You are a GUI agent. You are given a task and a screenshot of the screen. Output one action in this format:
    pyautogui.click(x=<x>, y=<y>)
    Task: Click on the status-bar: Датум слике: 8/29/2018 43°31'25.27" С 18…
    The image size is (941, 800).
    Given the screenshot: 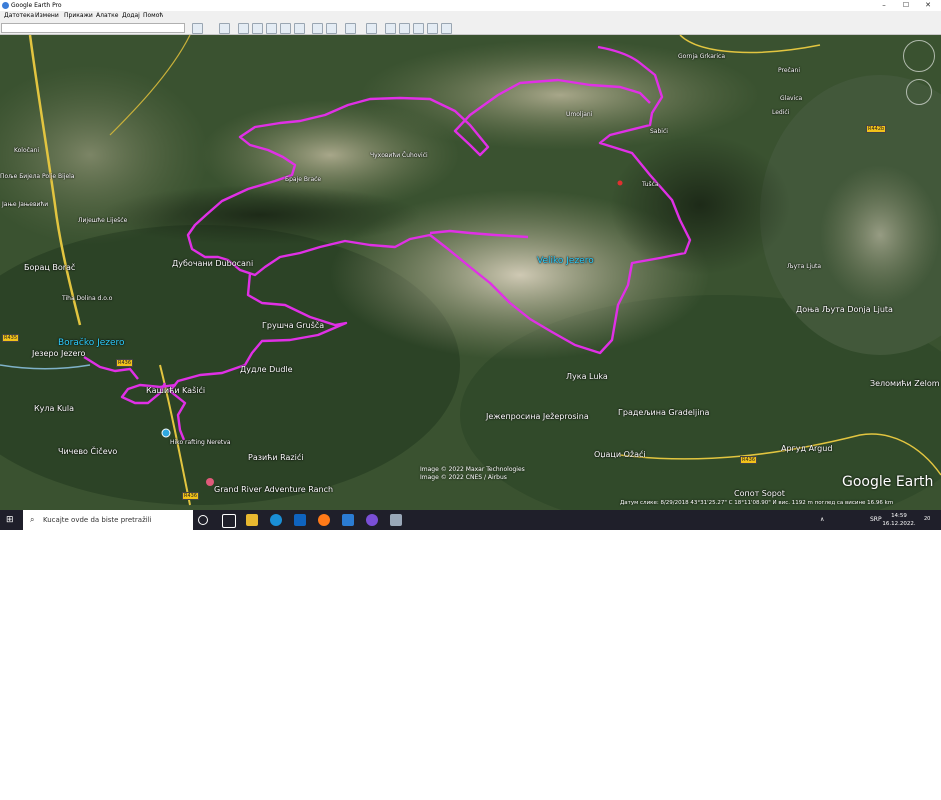 What is the action you would take?
    pyautogui.click(x=757, y=503)
    